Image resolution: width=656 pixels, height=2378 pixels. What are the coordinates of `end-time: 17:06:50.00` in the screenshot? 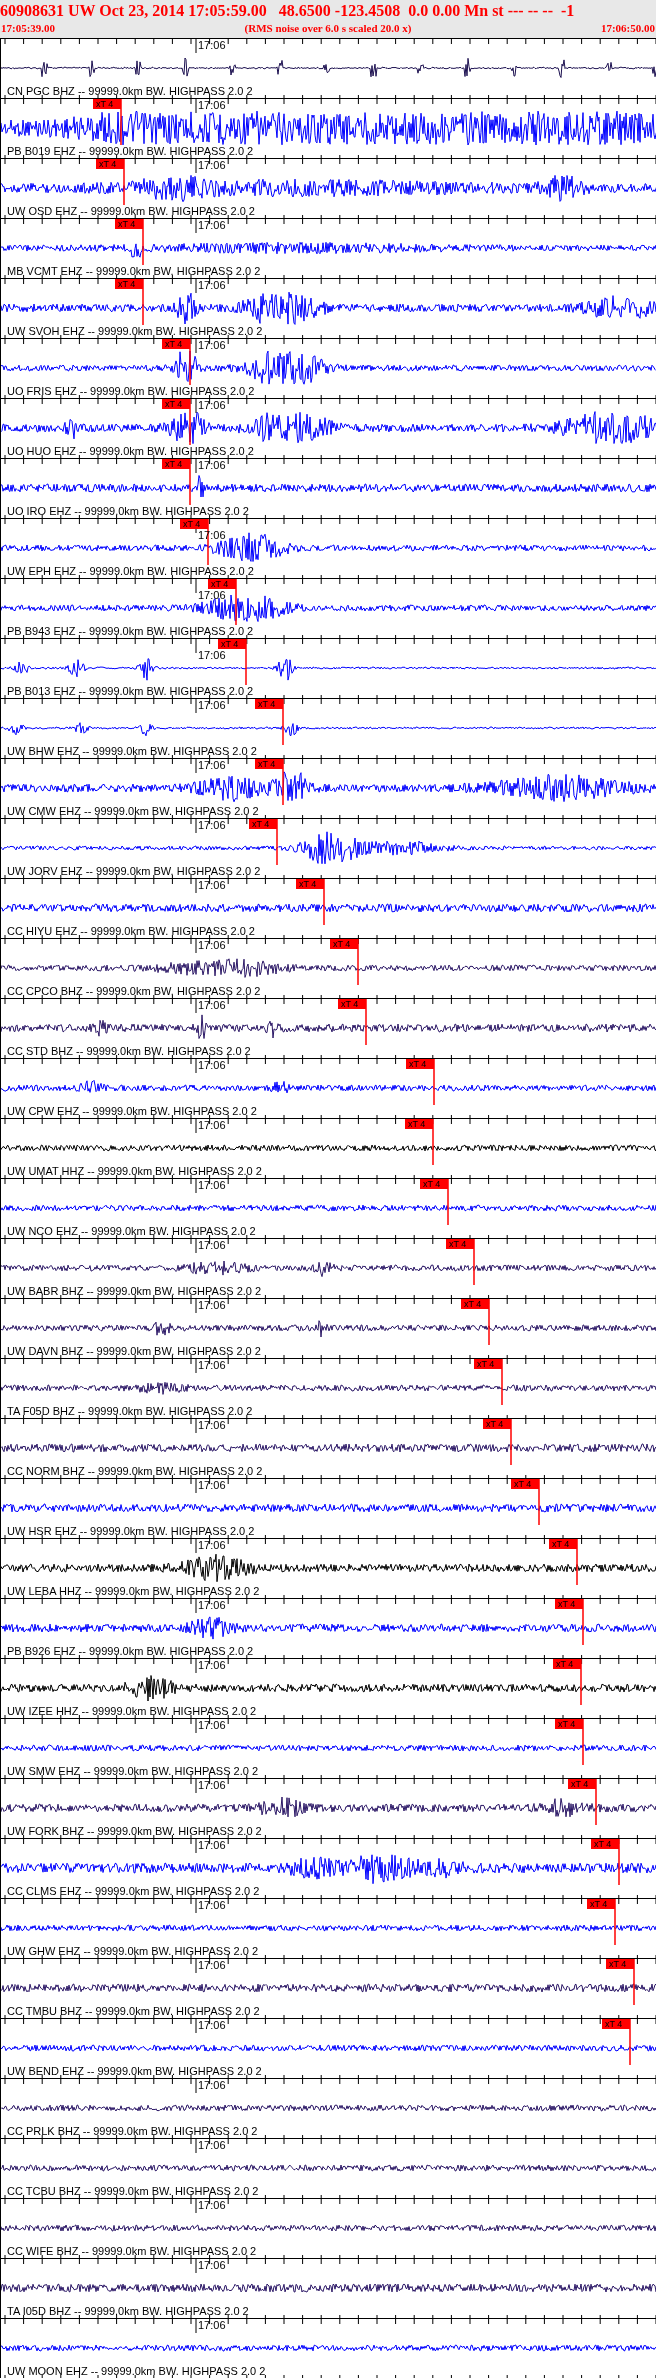 It's located at (627, 28).